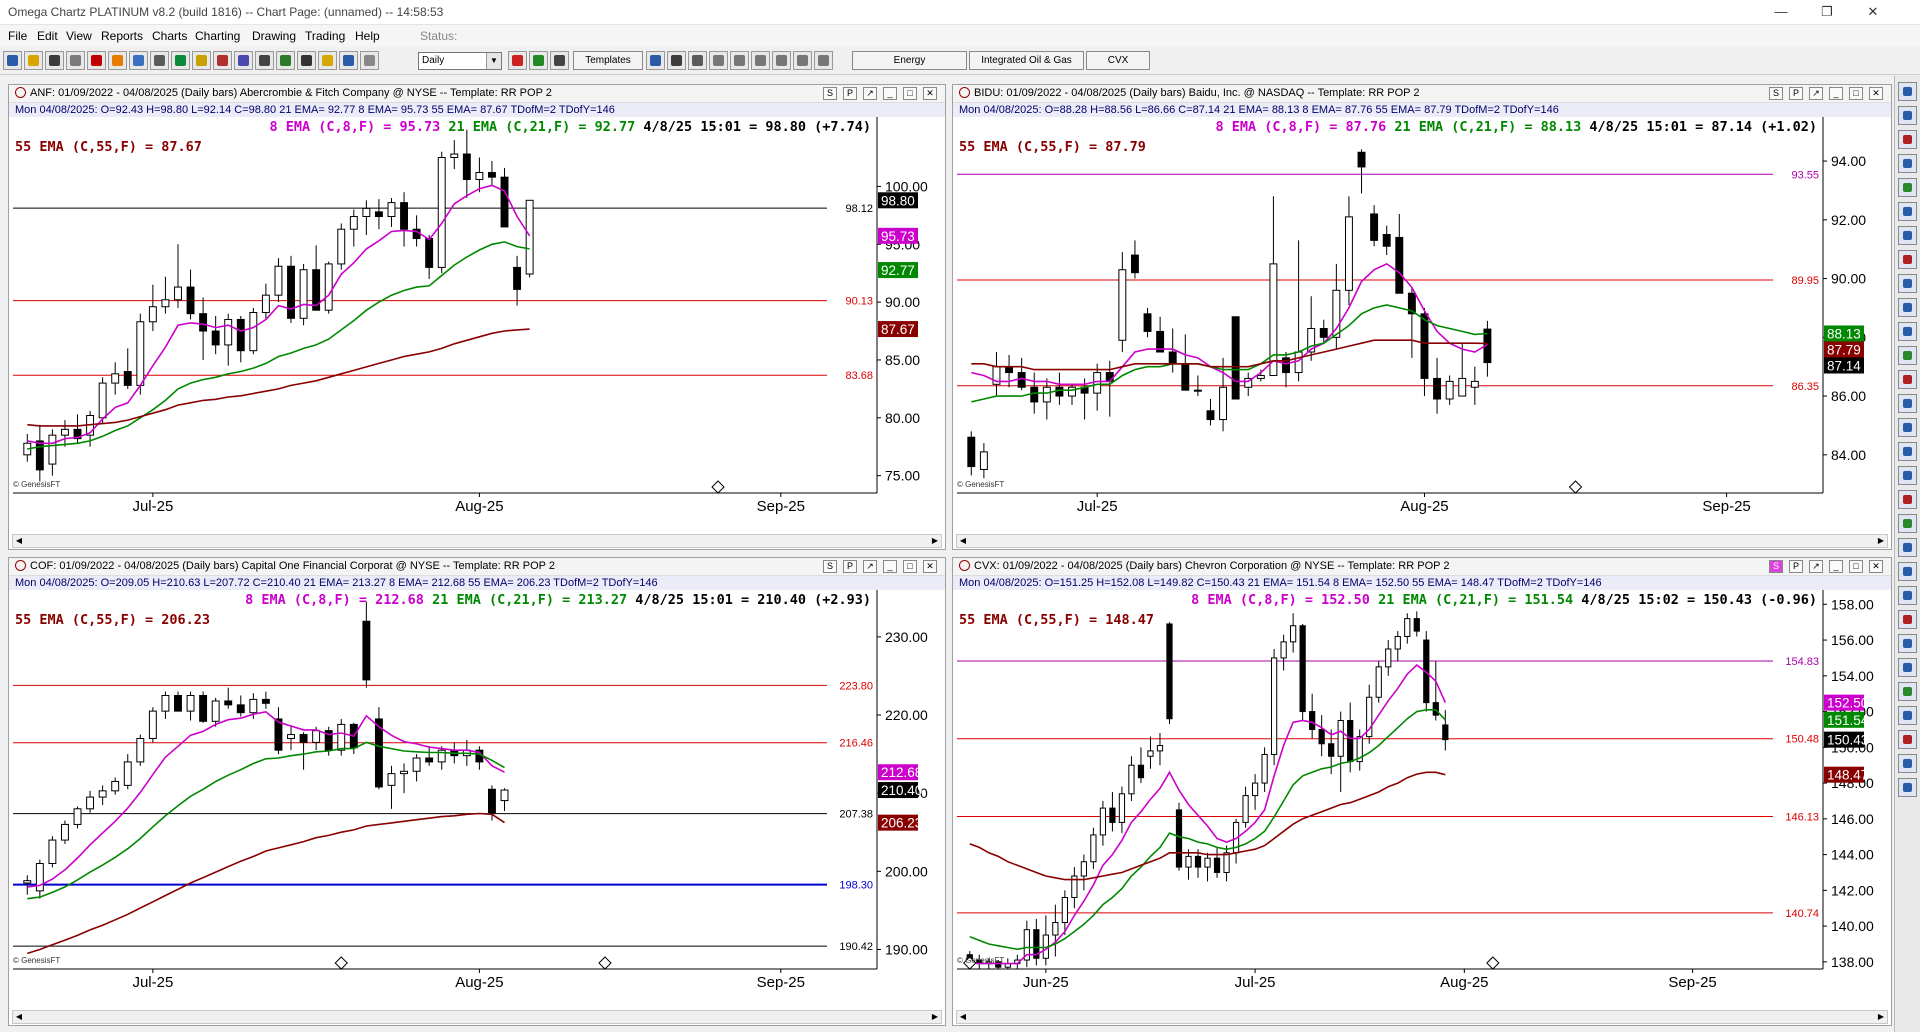 This screenshot has height=1032, width=1920. I want to click on menu-charts: Charts, so click(169, 36).